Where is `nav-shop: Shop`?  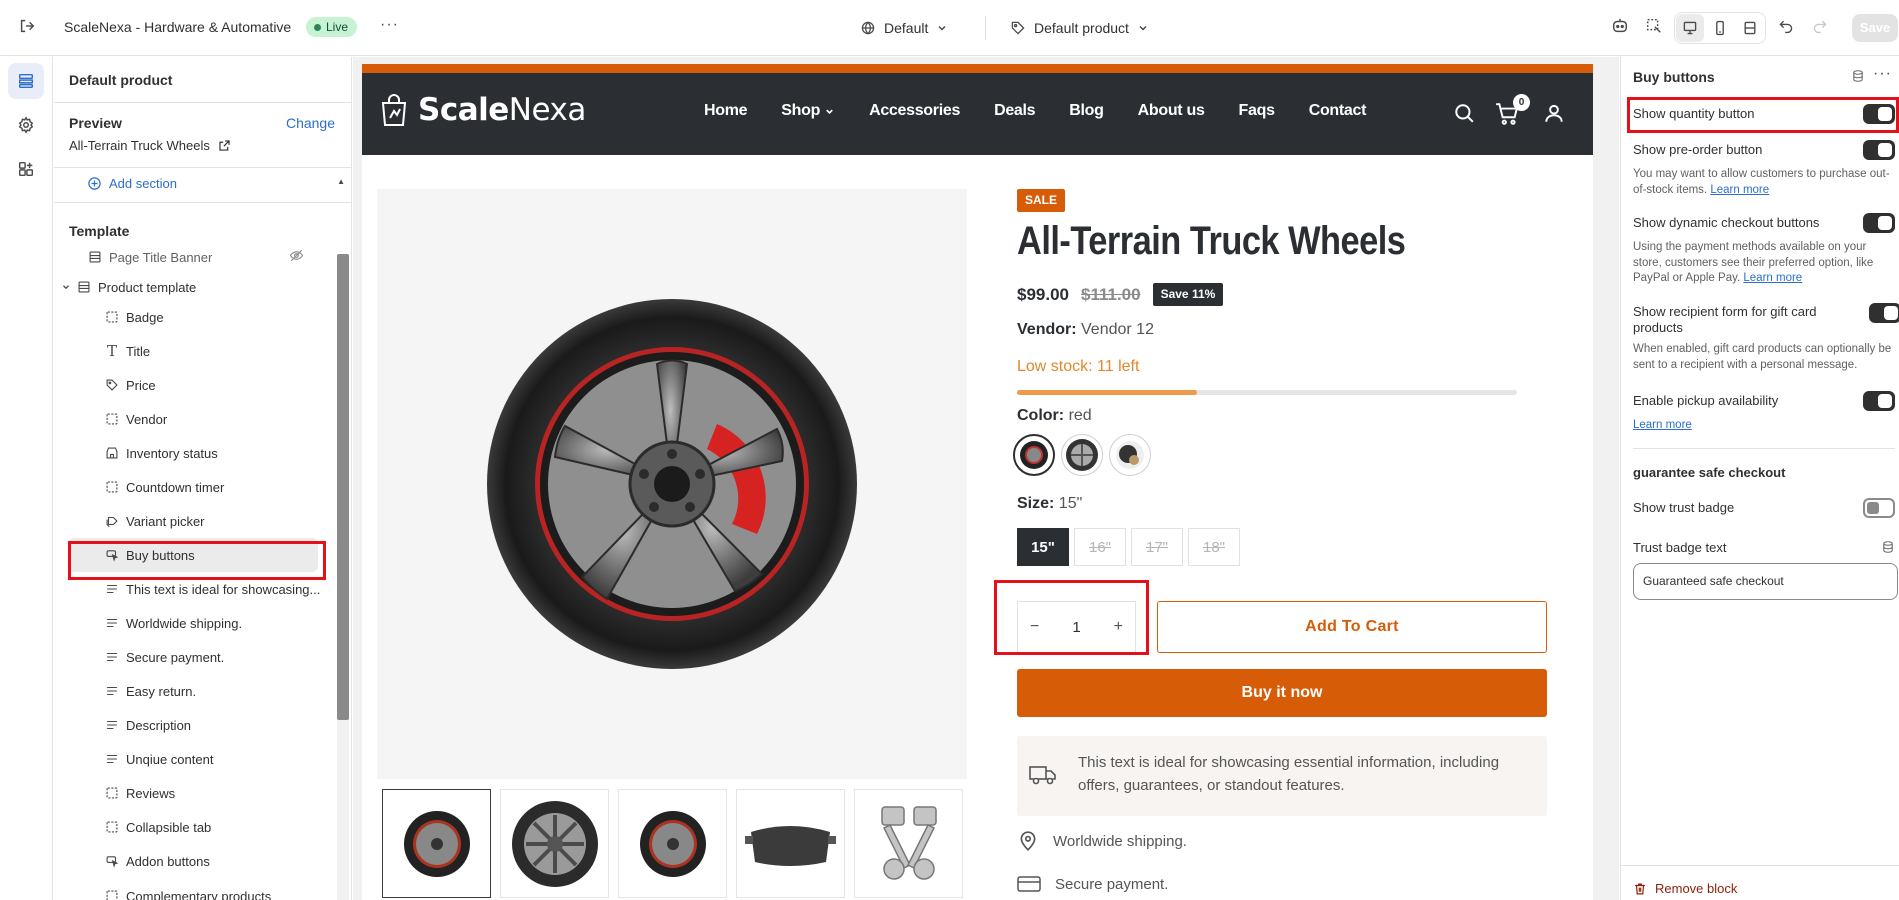
nav-shop: Shop is located at coordinates (808, 111).